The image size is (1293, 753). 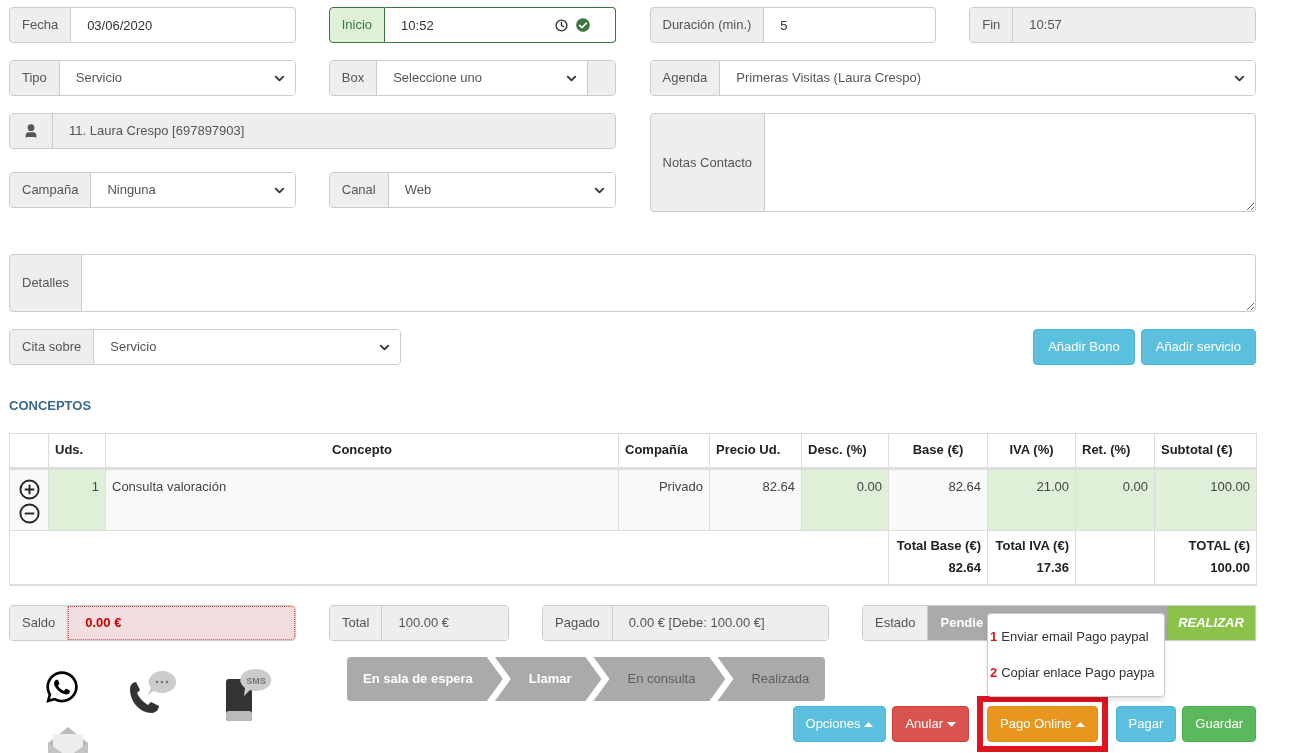 What do you see at coordinates (1052, 568) in the screenshot?
I see `total-value: 17.36` at bounding box center [1052, 568].